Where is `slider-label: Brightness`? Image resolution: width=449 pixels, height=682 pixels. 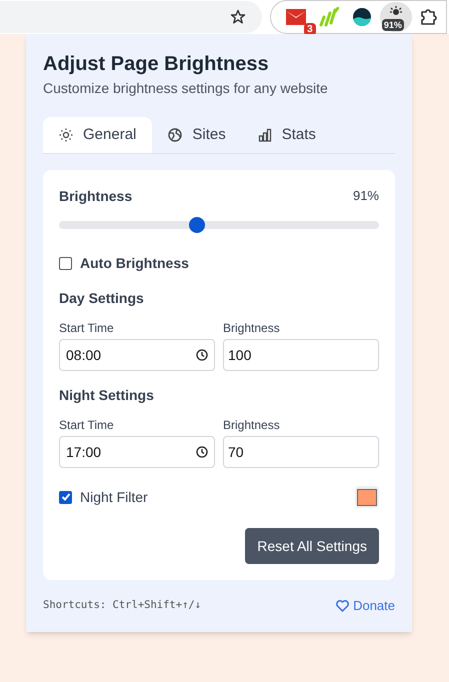
slider-label: Brightness is located at coordinates (95, 196).